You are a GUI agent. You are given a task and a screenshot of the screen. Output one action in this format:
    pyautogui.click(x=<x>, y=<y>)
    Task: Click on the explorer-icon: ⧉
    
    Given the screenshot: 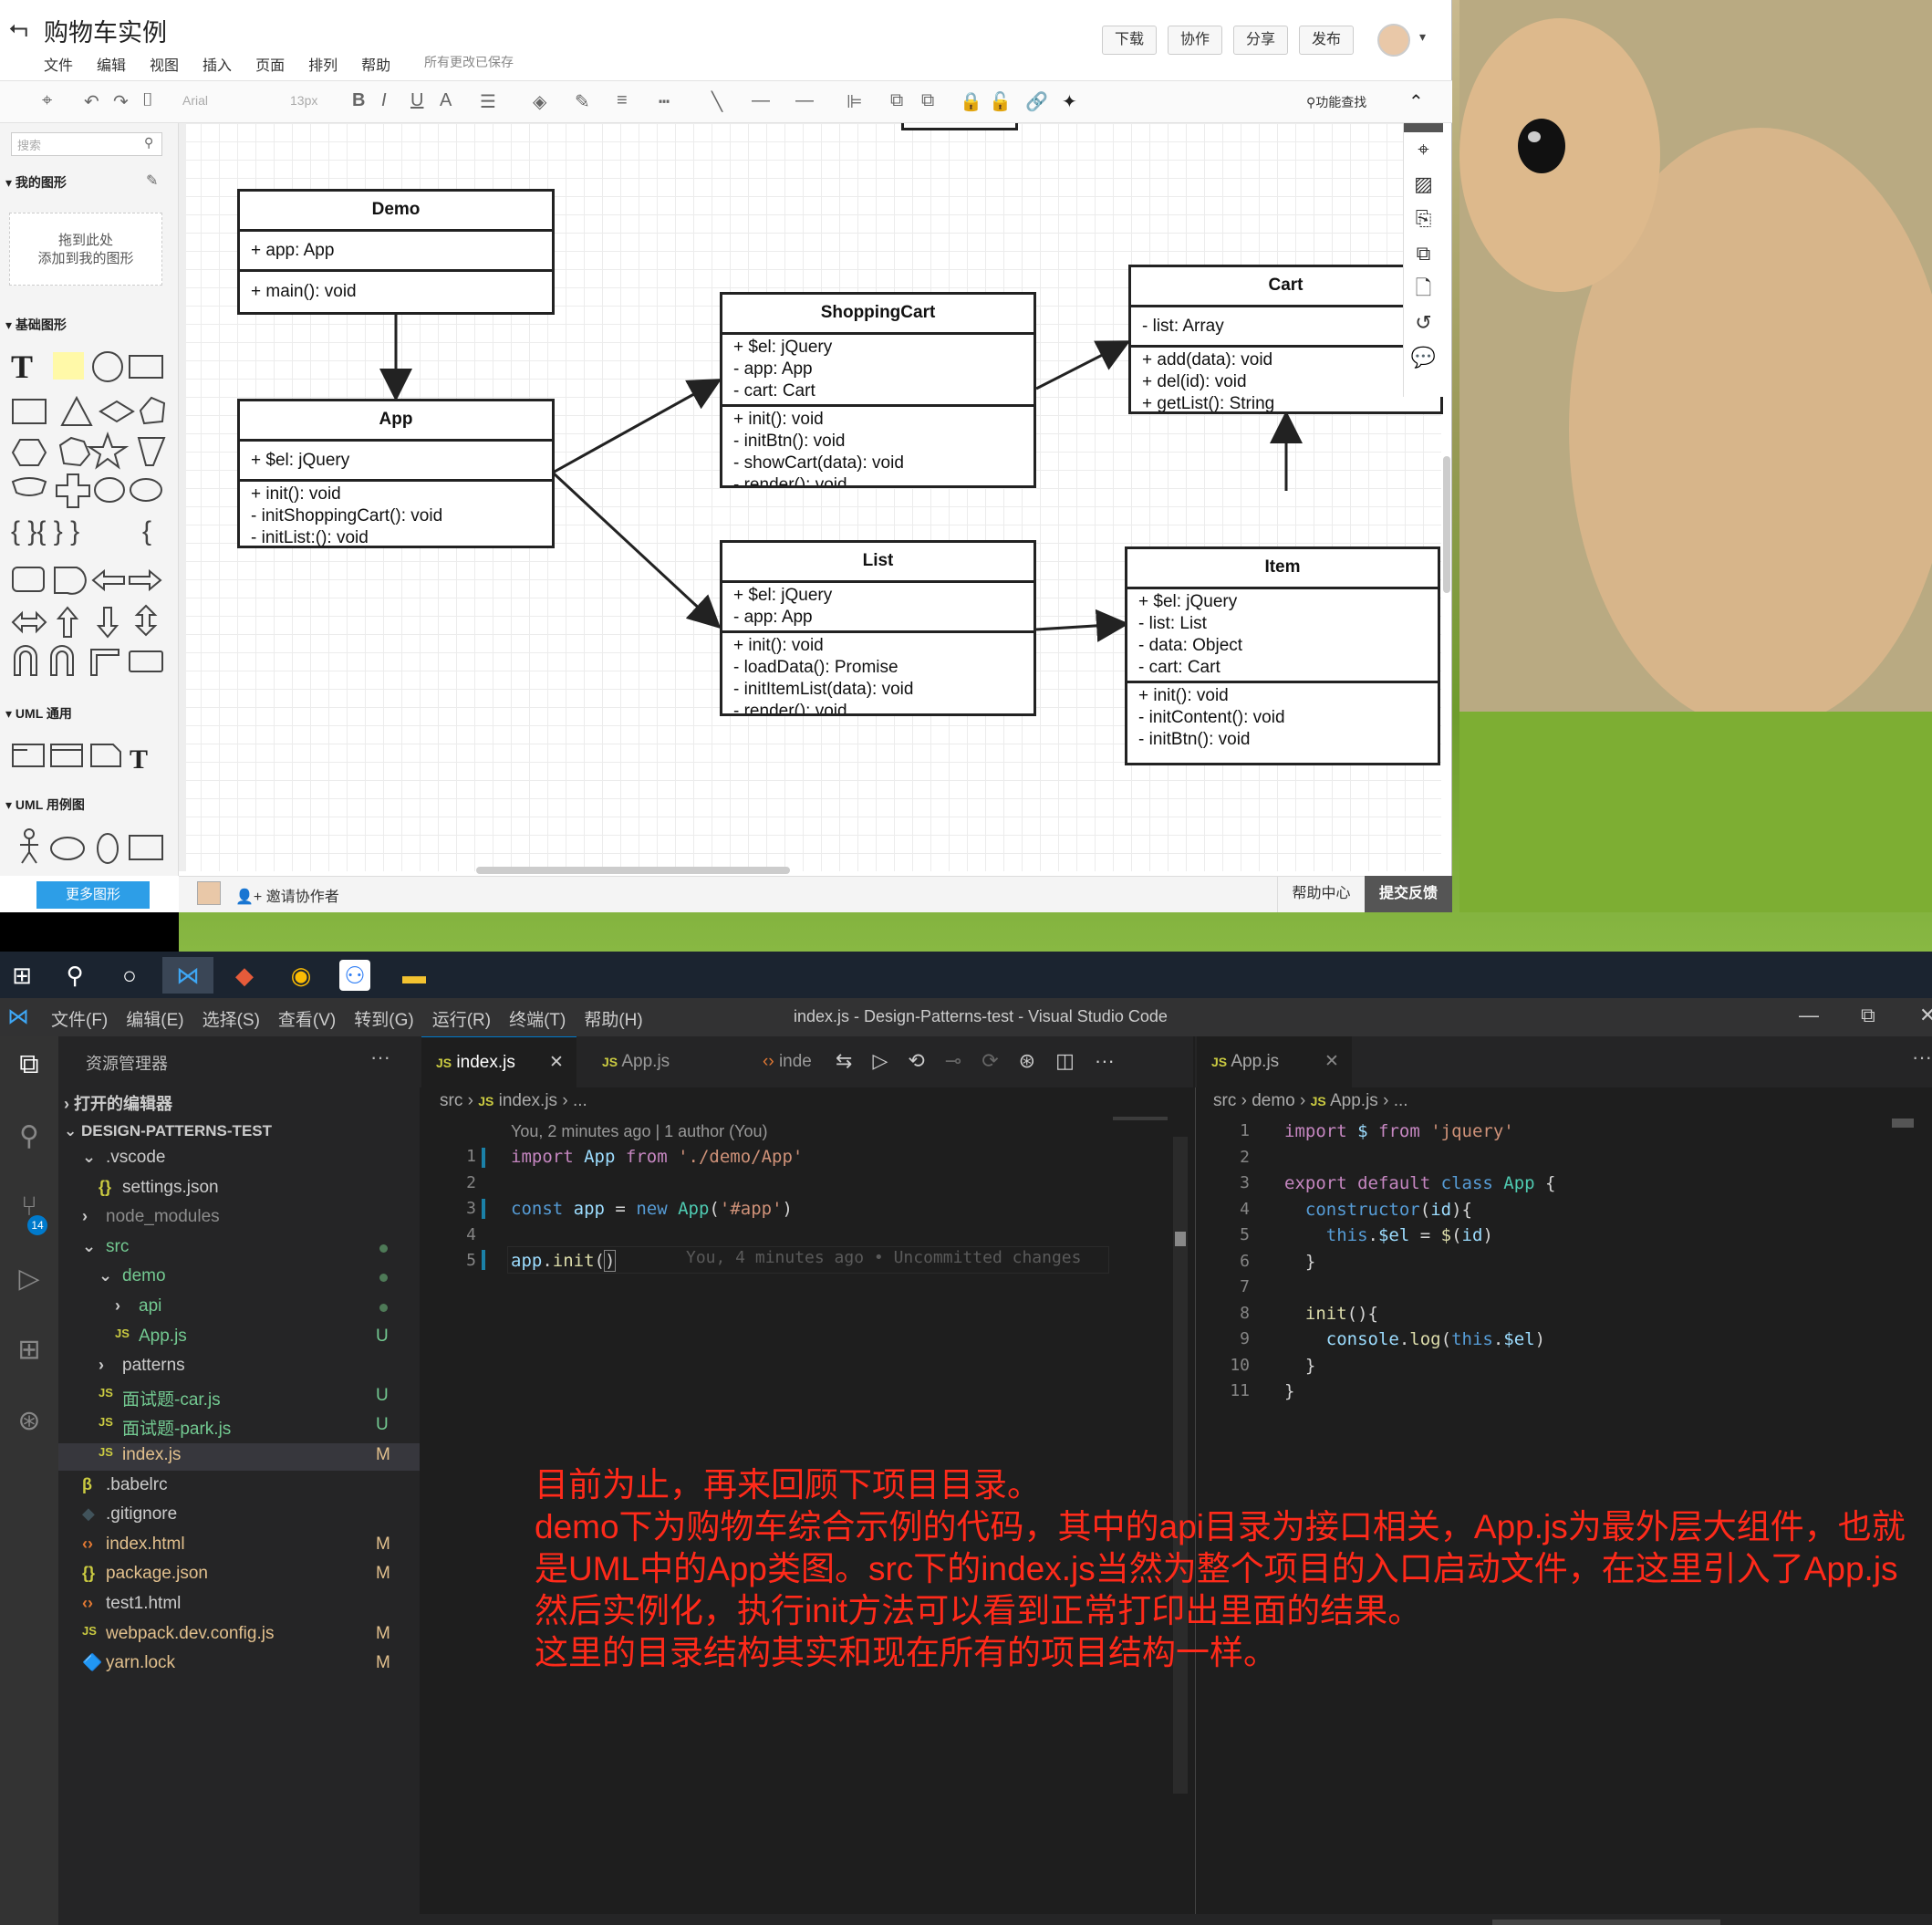 What is the action you would take?
    pyautogui.click(x=29, y=1069)
    